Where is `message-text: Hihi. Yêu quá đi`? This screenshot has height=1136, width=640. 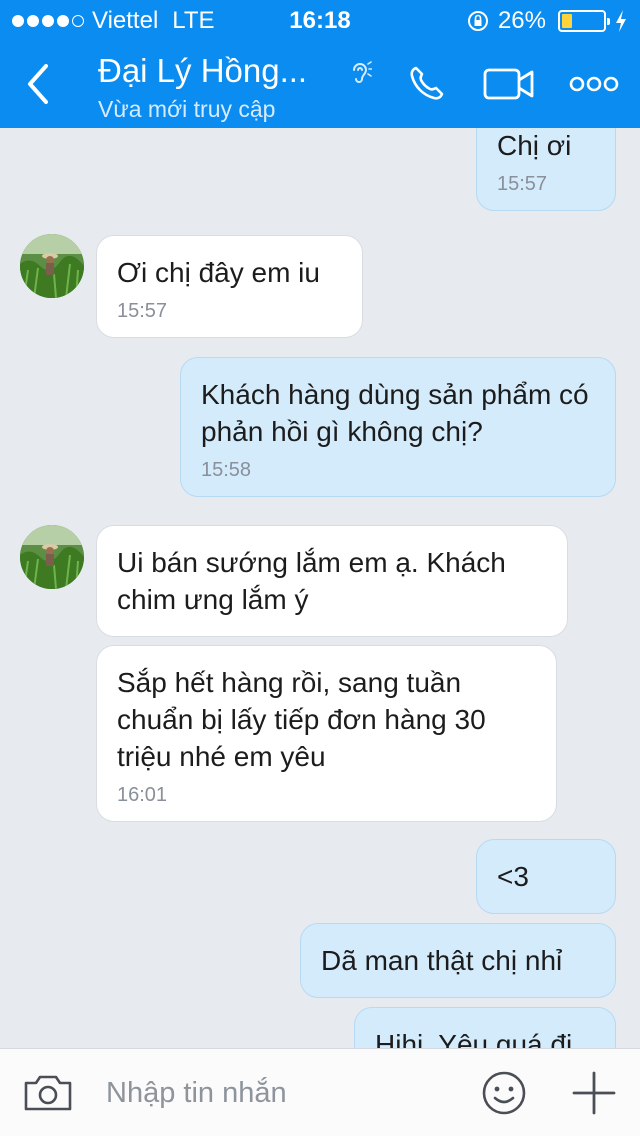 message-text: Hihi. Yêu quá đi is located at coordinates (474, 1038).